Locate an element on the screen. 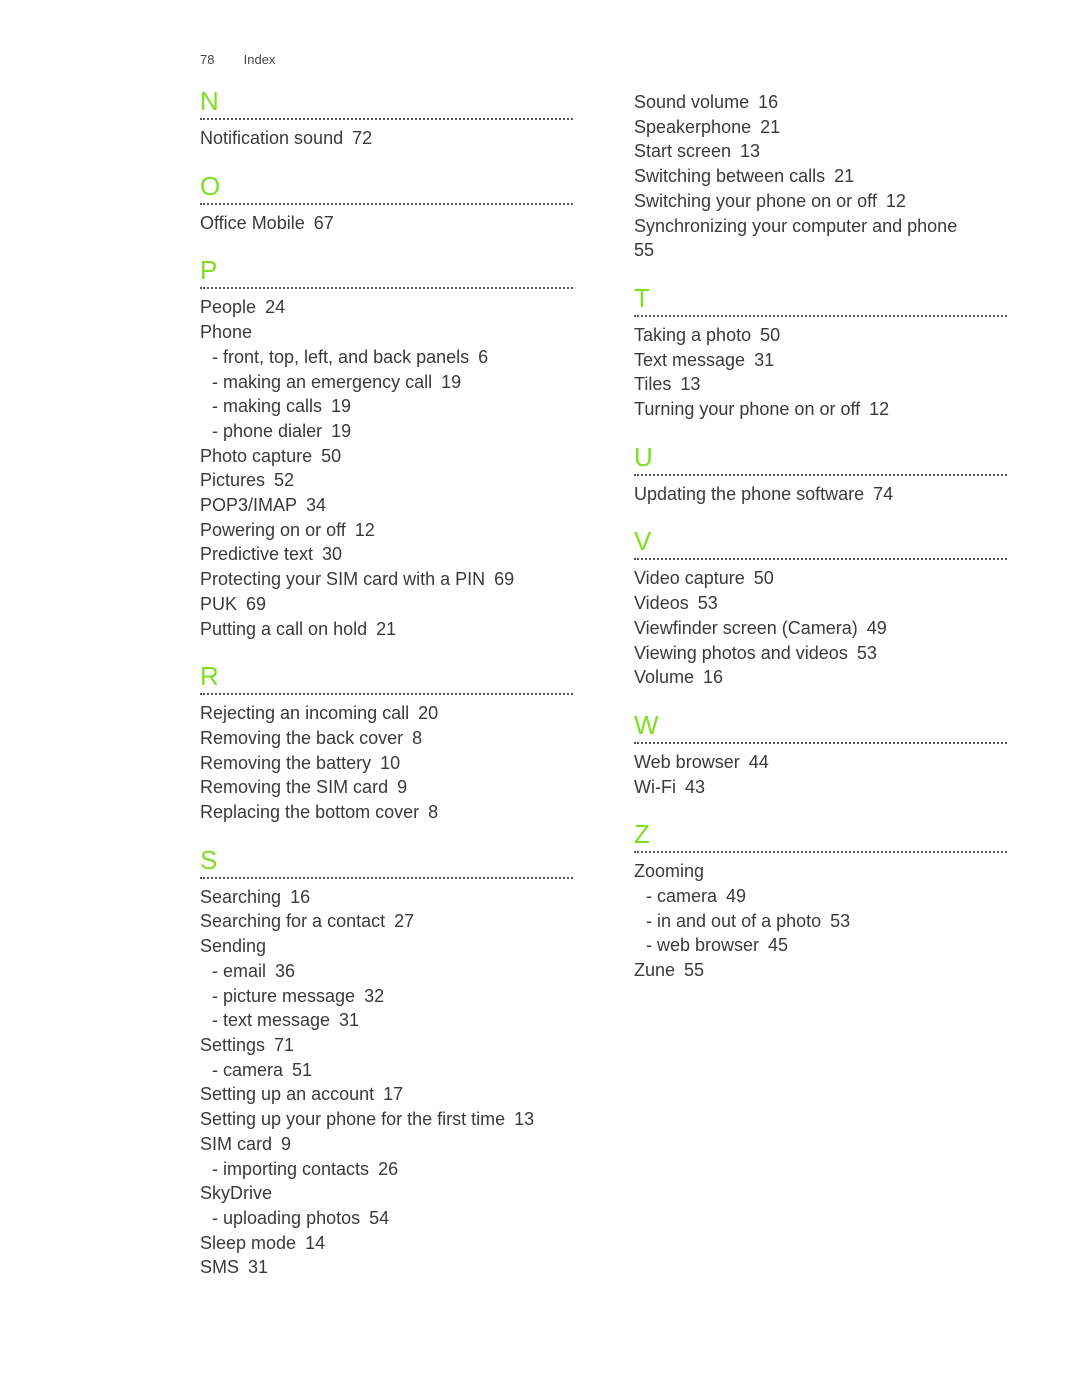  index-entry: SIM card 9 is located at coordinates (386, 1144).